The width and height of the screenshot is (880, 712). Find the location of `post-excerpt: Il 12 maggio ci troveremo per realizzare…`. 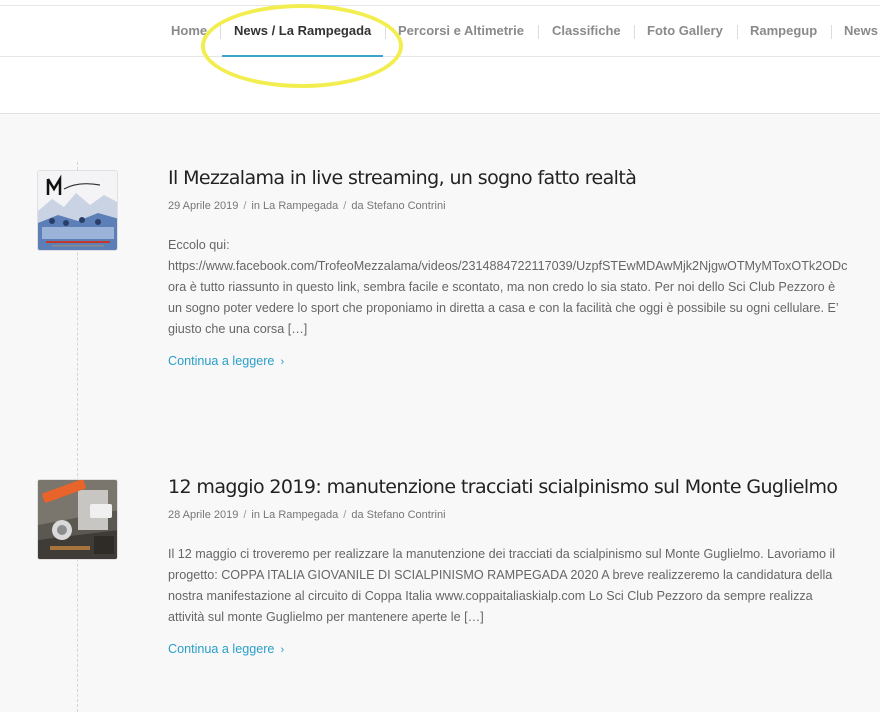

post-excerpt: Il 12 maggio ci troveremo per realizzare… is located at coordinates (520, 586).